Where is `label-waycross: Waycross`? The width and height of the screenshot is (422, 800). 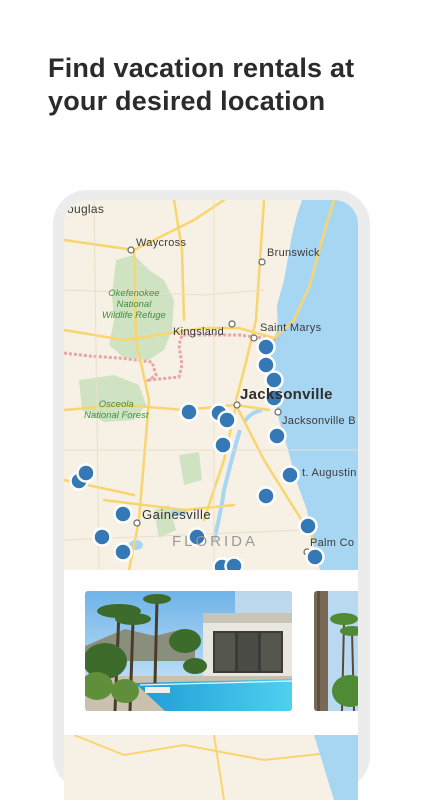 label-waycross: Waycross is located at coordinates (161, 243).